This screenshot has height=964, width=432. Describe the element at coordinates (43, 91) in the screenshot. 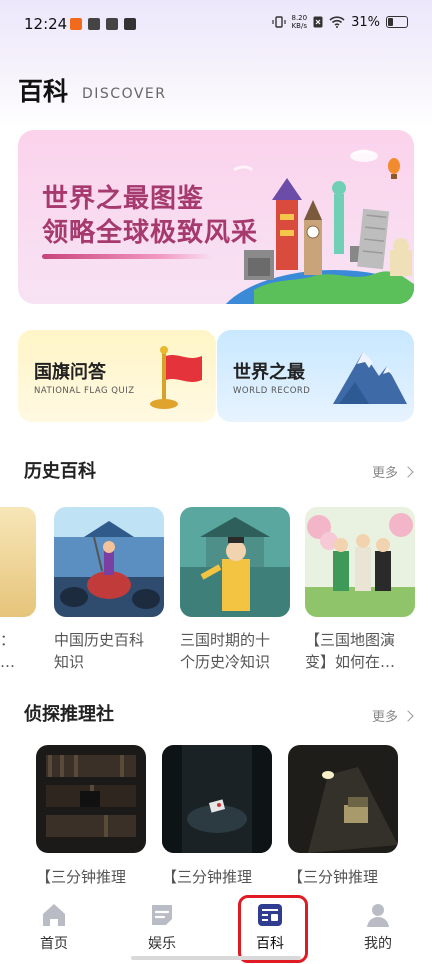

I see `page-title: 百科` at that location.